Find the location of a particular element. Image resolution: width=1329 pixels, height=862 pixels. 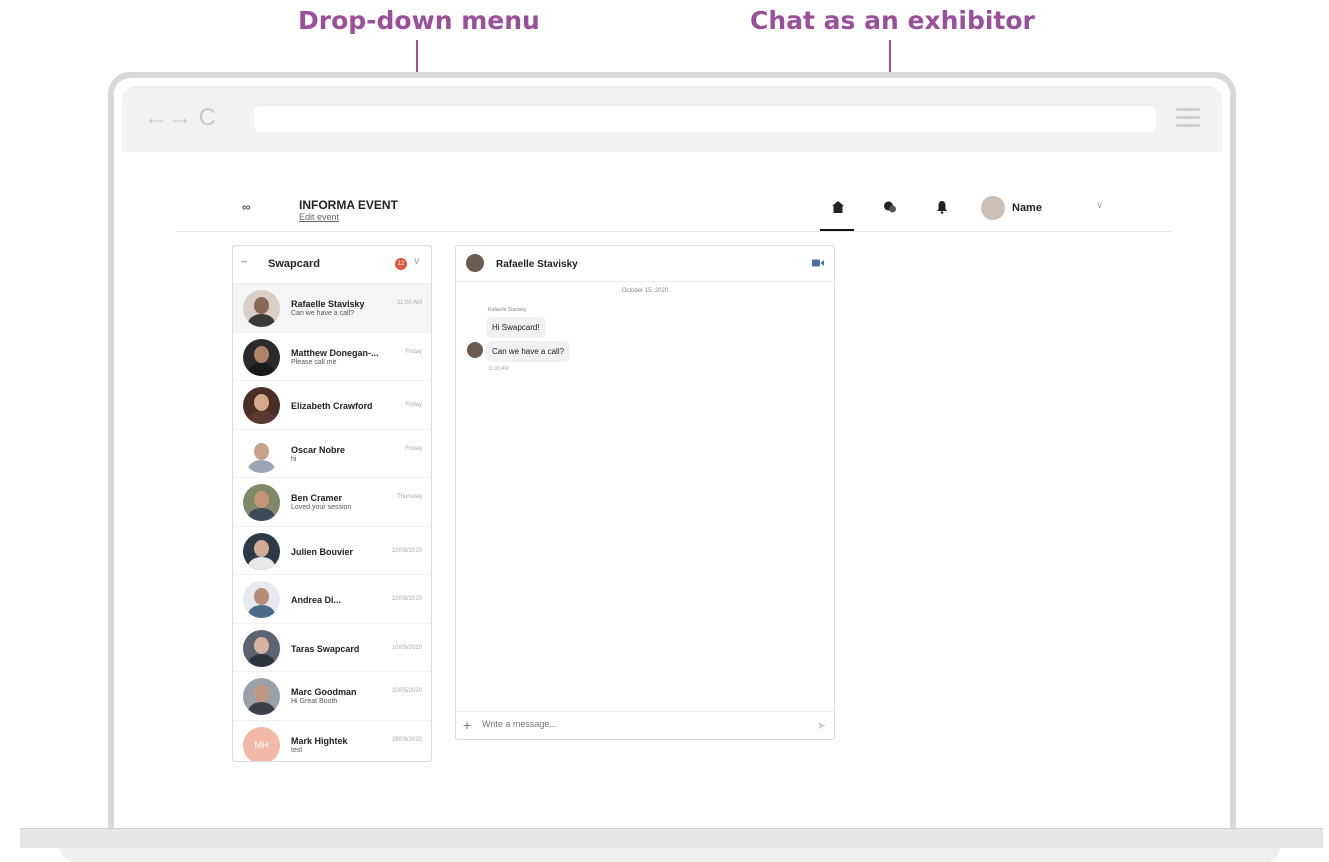

conversation-name: Rafaelle Stavisky is located at coordinates (328, 304).